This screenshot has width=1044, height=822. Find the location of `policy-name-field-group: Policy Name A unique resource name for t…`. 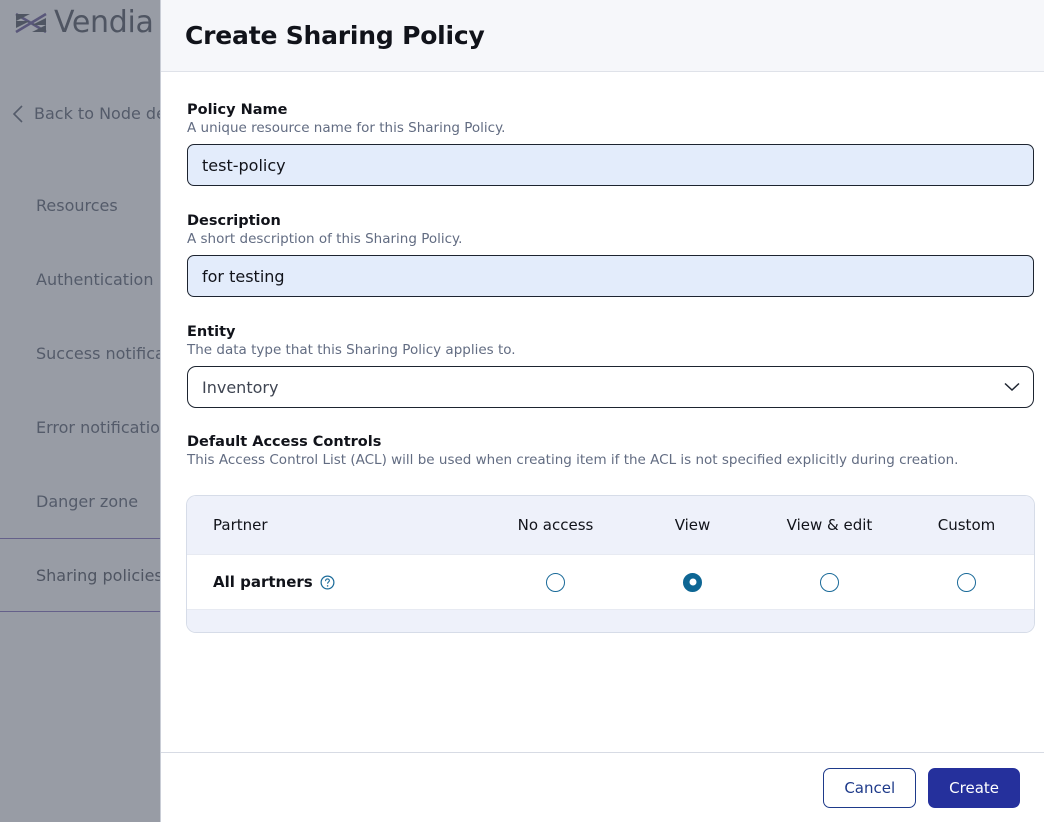

policy-name-field-group: Policy Name A unique resource name for t… is located at coordinates (610, 144).